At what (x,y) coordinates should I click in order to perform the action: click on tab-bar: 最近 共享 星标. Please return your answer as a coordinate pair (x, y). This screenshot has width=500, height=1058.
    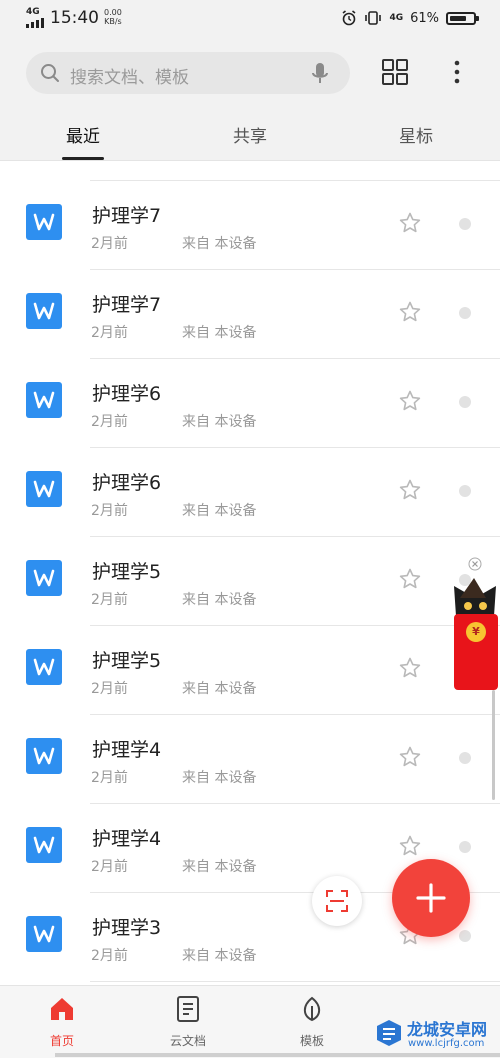
    Looking at the image, I should click on (250, 138).